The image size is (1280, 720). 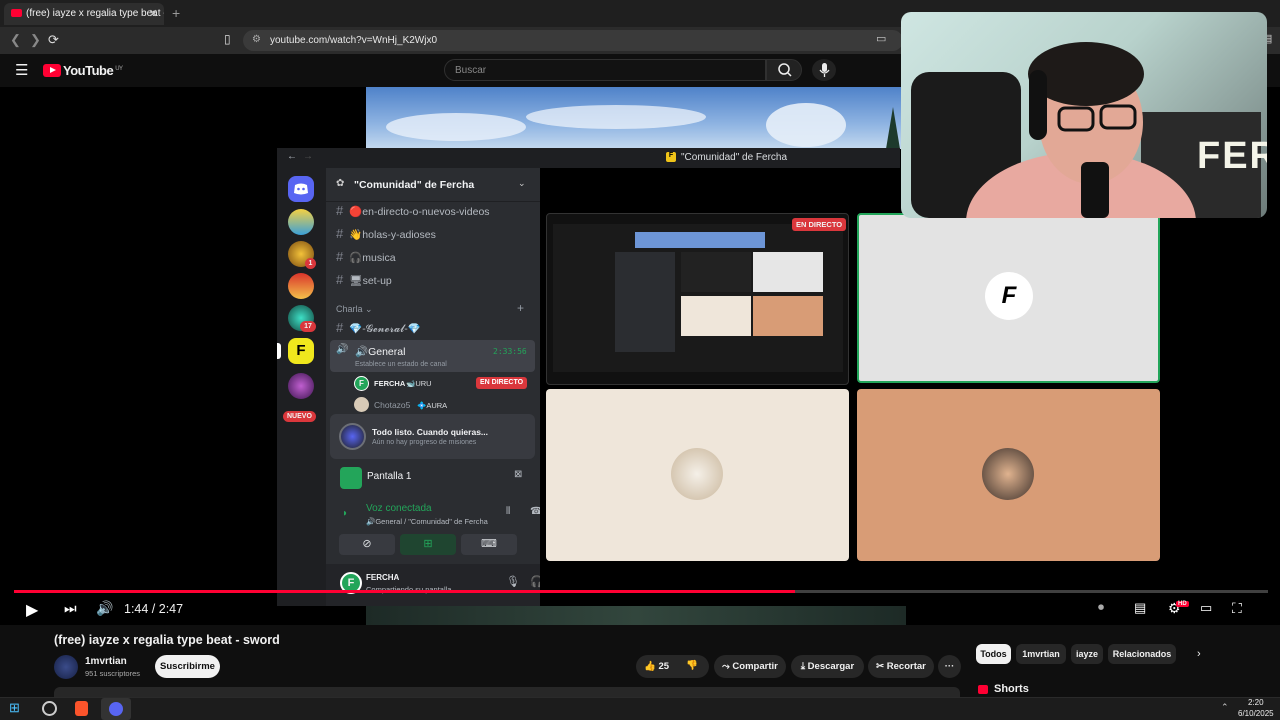 What do you see at coordinates (15, 40) in the screenshot?
I see `back-icon: ❮` at bounding box center [15, 40].